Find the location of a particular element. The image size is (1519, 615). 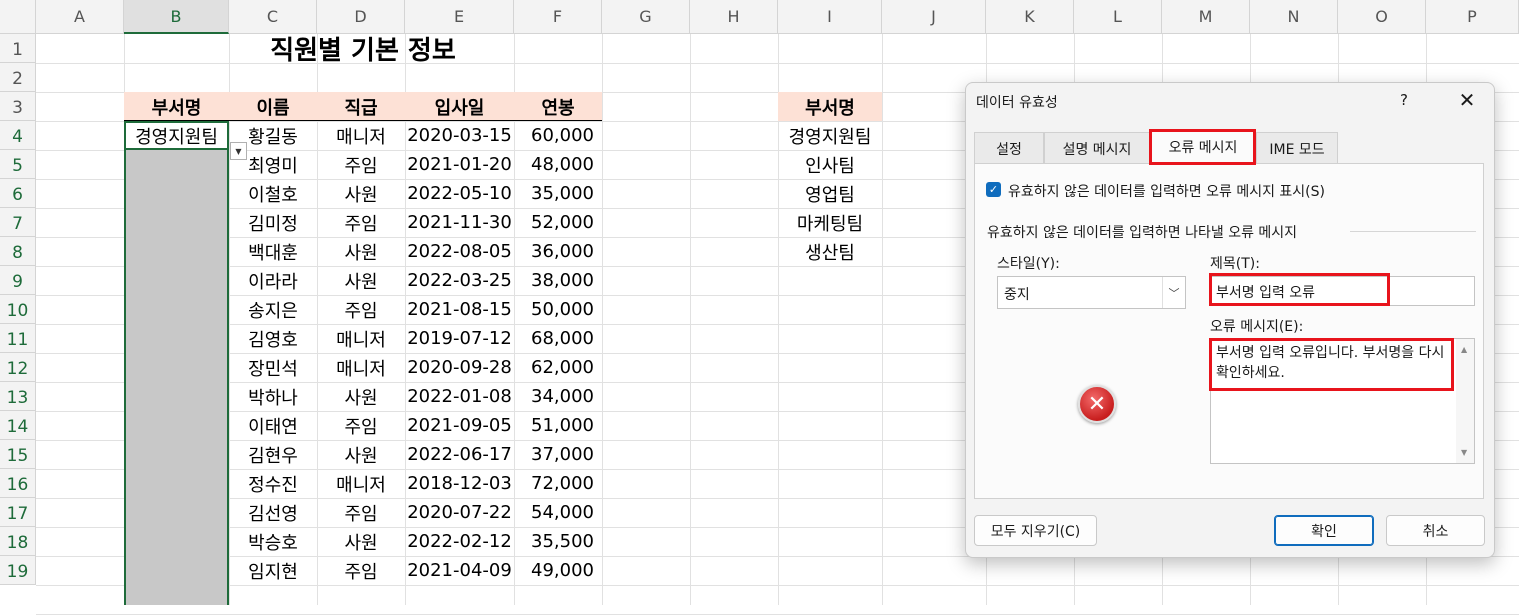

column-header-b: B is located at coordinates (176, 17).